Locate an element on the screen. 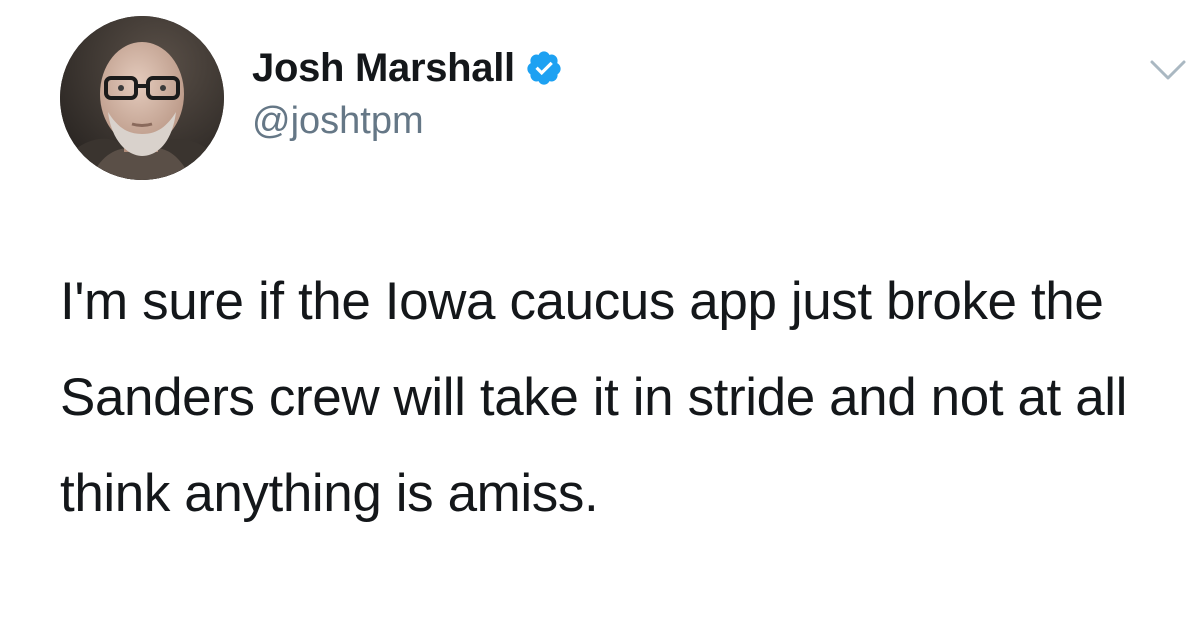 The width and height of the screenshot is (1192, 636). author-name-row: Josh Marshall is located at coordinates (407, 68).